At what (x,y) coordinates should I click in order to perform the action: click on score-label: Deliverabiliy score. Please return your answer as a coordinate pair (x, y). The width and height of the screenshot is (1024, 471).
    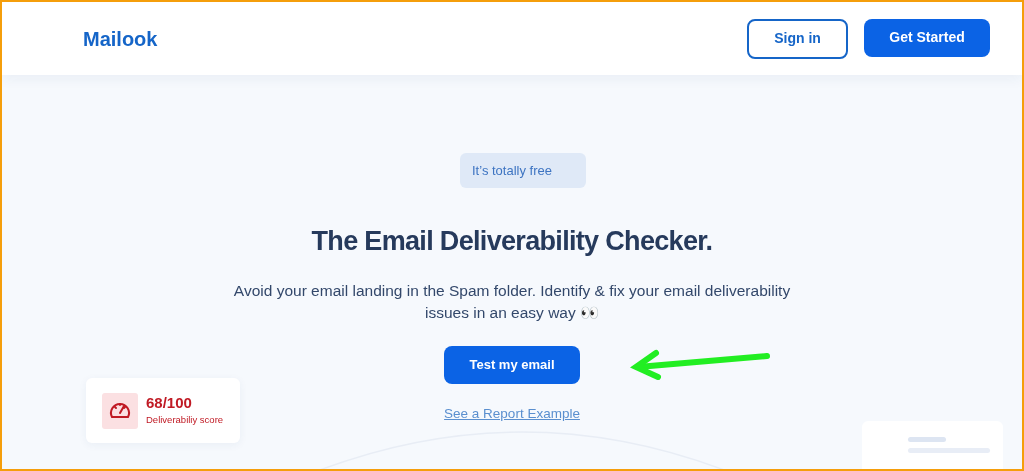
    Looking at the image, I should click on (185, 419).